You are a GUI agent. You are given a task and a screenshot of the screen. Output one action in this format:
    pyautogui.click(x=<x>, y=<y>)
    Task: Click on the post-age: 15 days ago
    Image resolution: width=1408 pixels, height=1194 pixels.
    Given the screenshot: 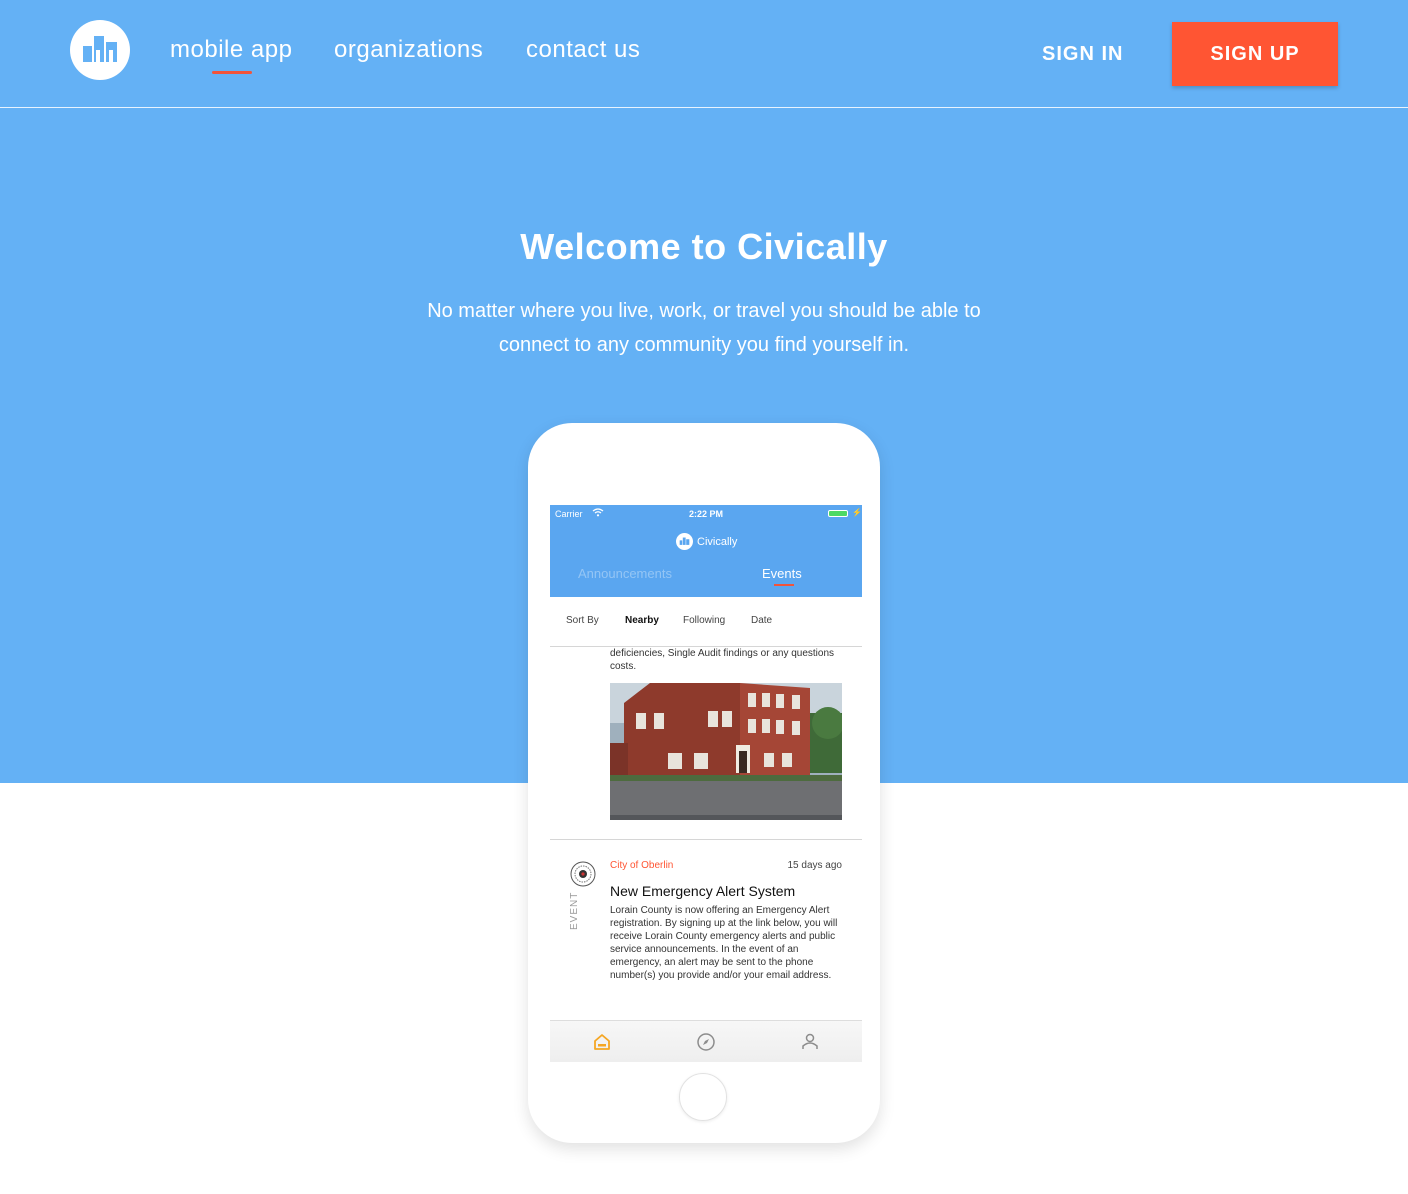 What is the action you would take?
    pyautogui.click(x=815, y=865)
    